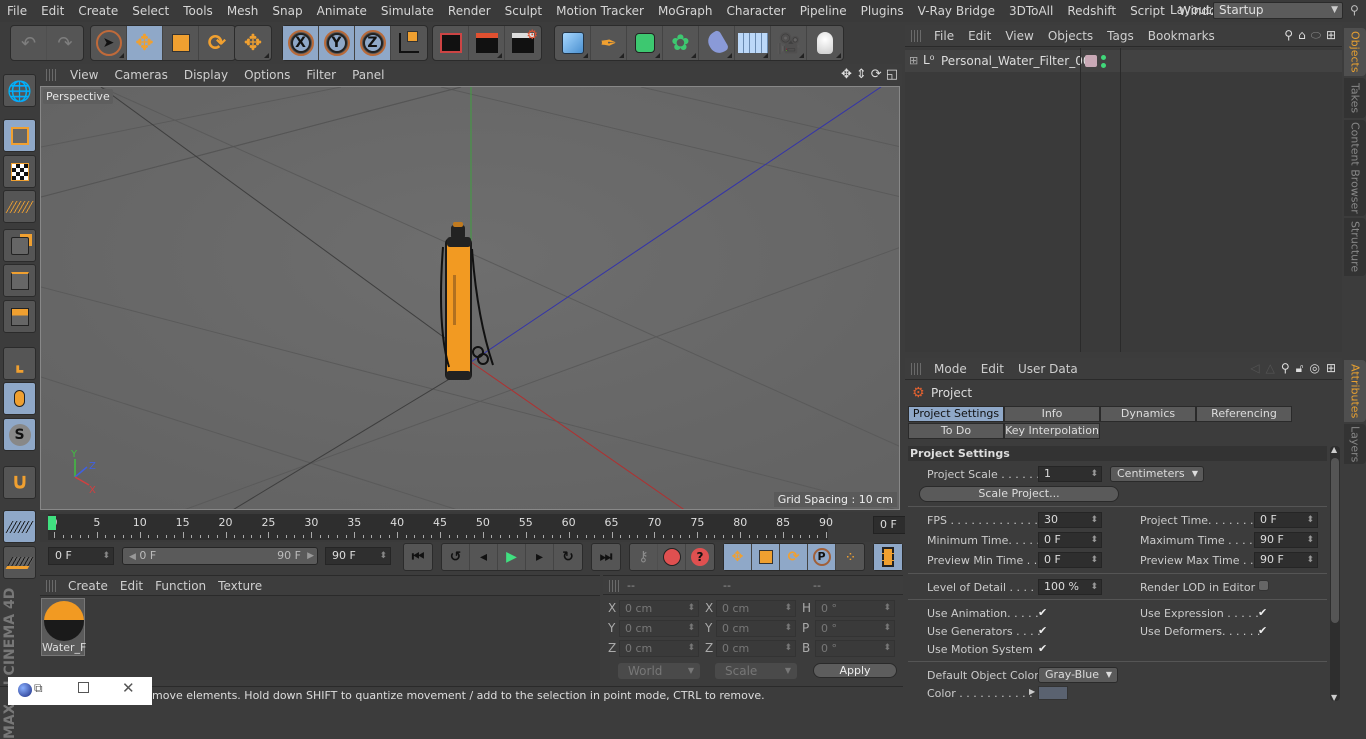 Image resolution: width=1366 pixels, height=739 pixels. I want to click on target-icon: ◎, so click(1314, 368).